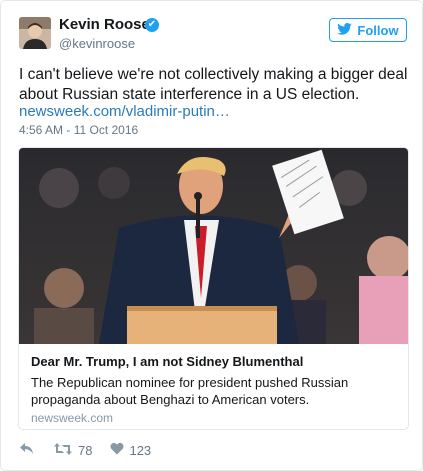  What do you see at coordinates (104, 24) in the screenshot?
I see `user-name: Kevin Roose` at bounding box center [104, 24].